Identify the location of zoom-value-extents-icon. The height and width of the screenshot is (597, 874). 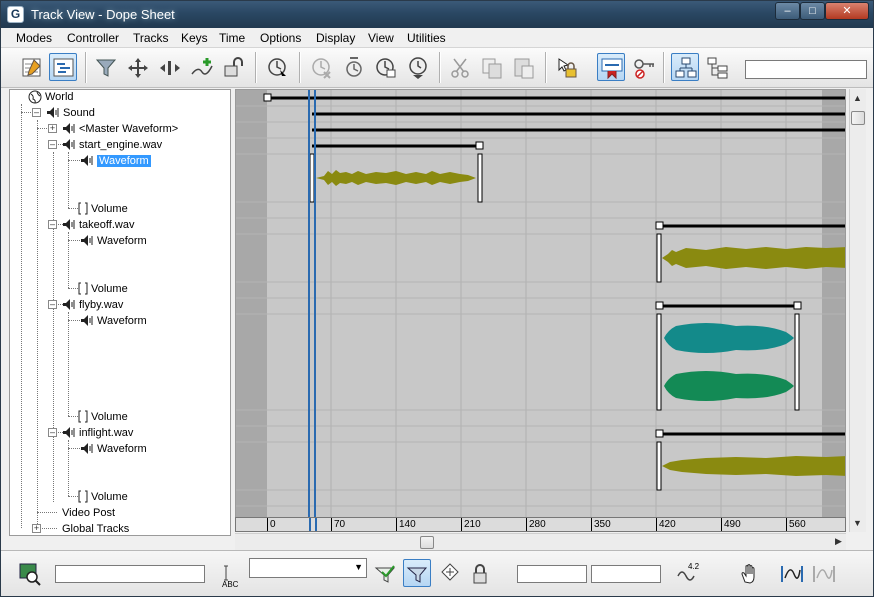
(823, 573).